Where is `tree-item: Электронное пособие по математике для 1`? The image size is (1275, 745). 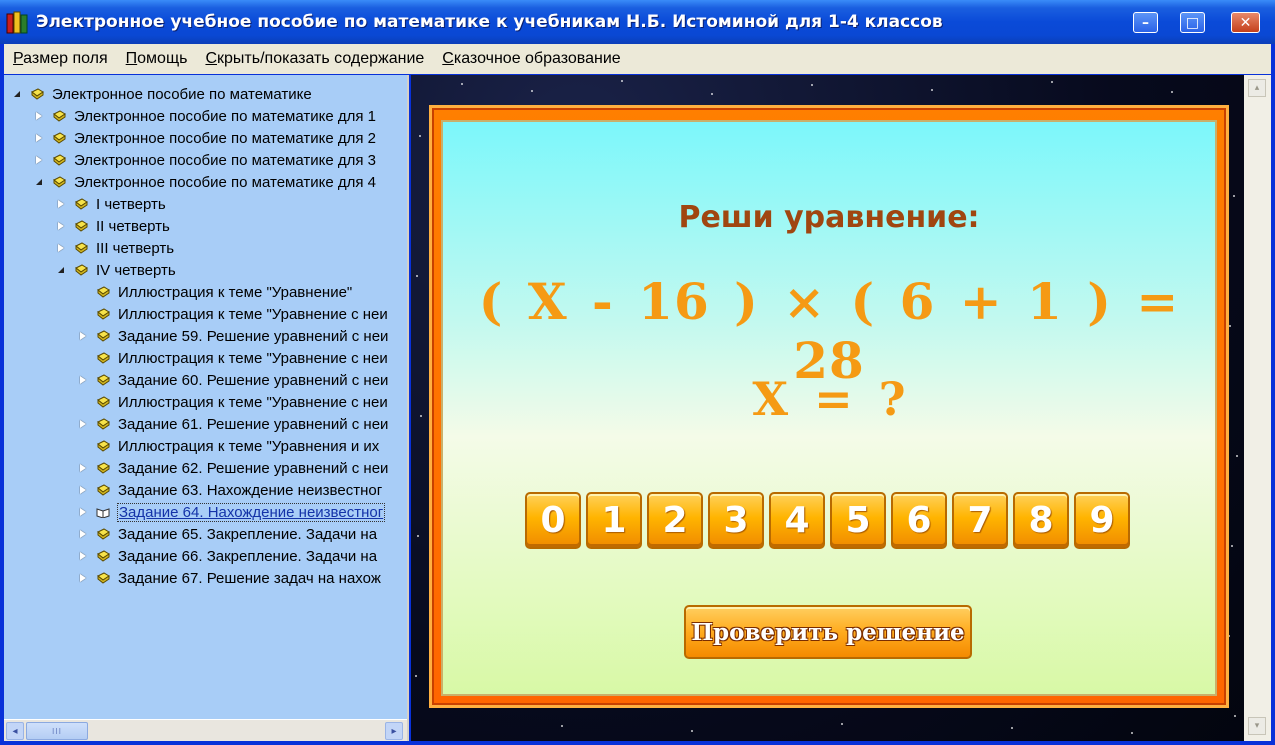 tree-item: Электронное пособие по математике для 1 is located at coordinates (205, 116).